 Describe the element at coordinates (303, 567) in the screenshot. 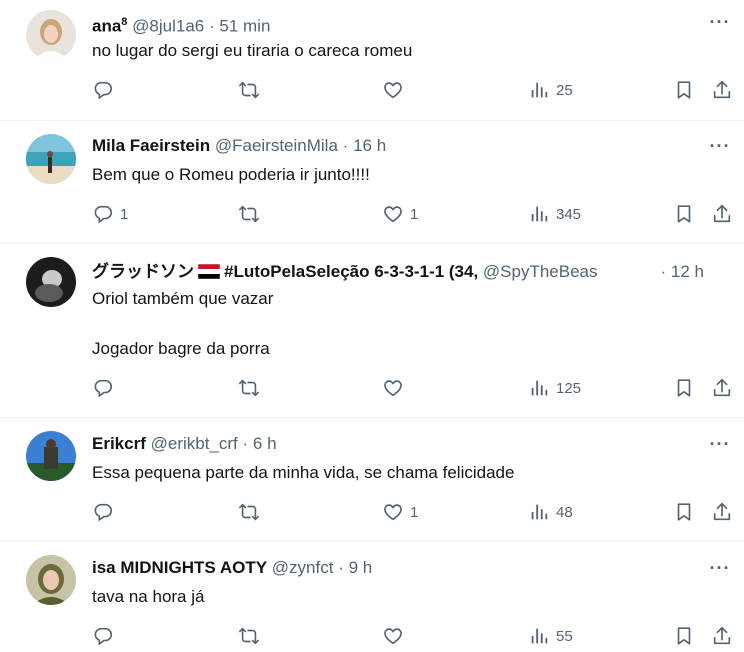

I see `author-handle: @zynfct` at that location.